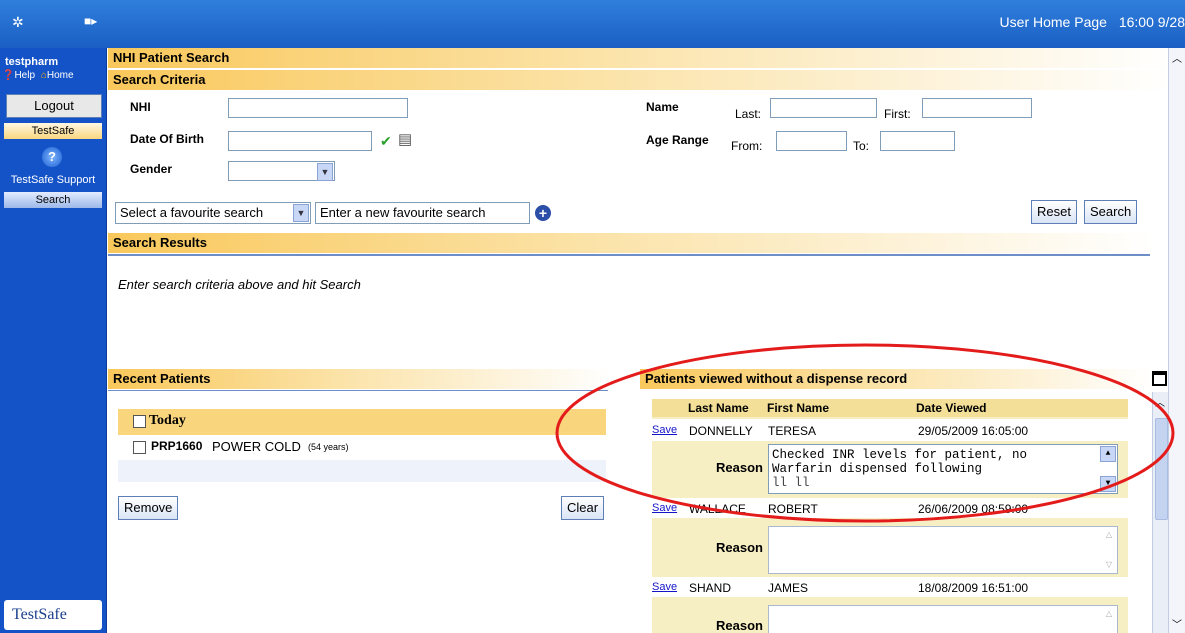  What do you see at coordinates (360, 379) in the screenshot?
I see `recent-patients-heading: Recent Patients` at bounding box center [360, 379].